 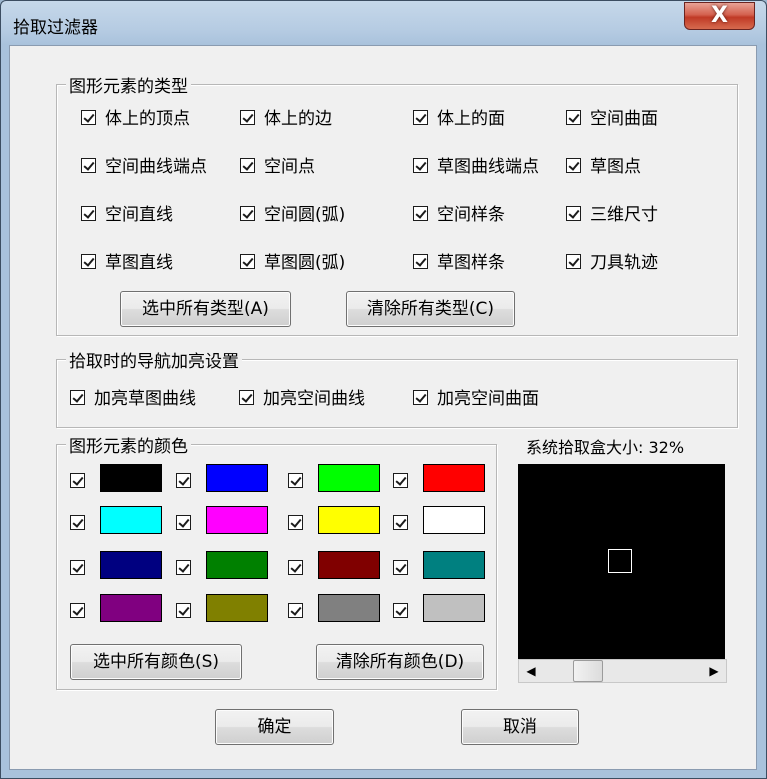 I want to click on checkbox-label: 刀具轨迹, so click(x=624, y=263).